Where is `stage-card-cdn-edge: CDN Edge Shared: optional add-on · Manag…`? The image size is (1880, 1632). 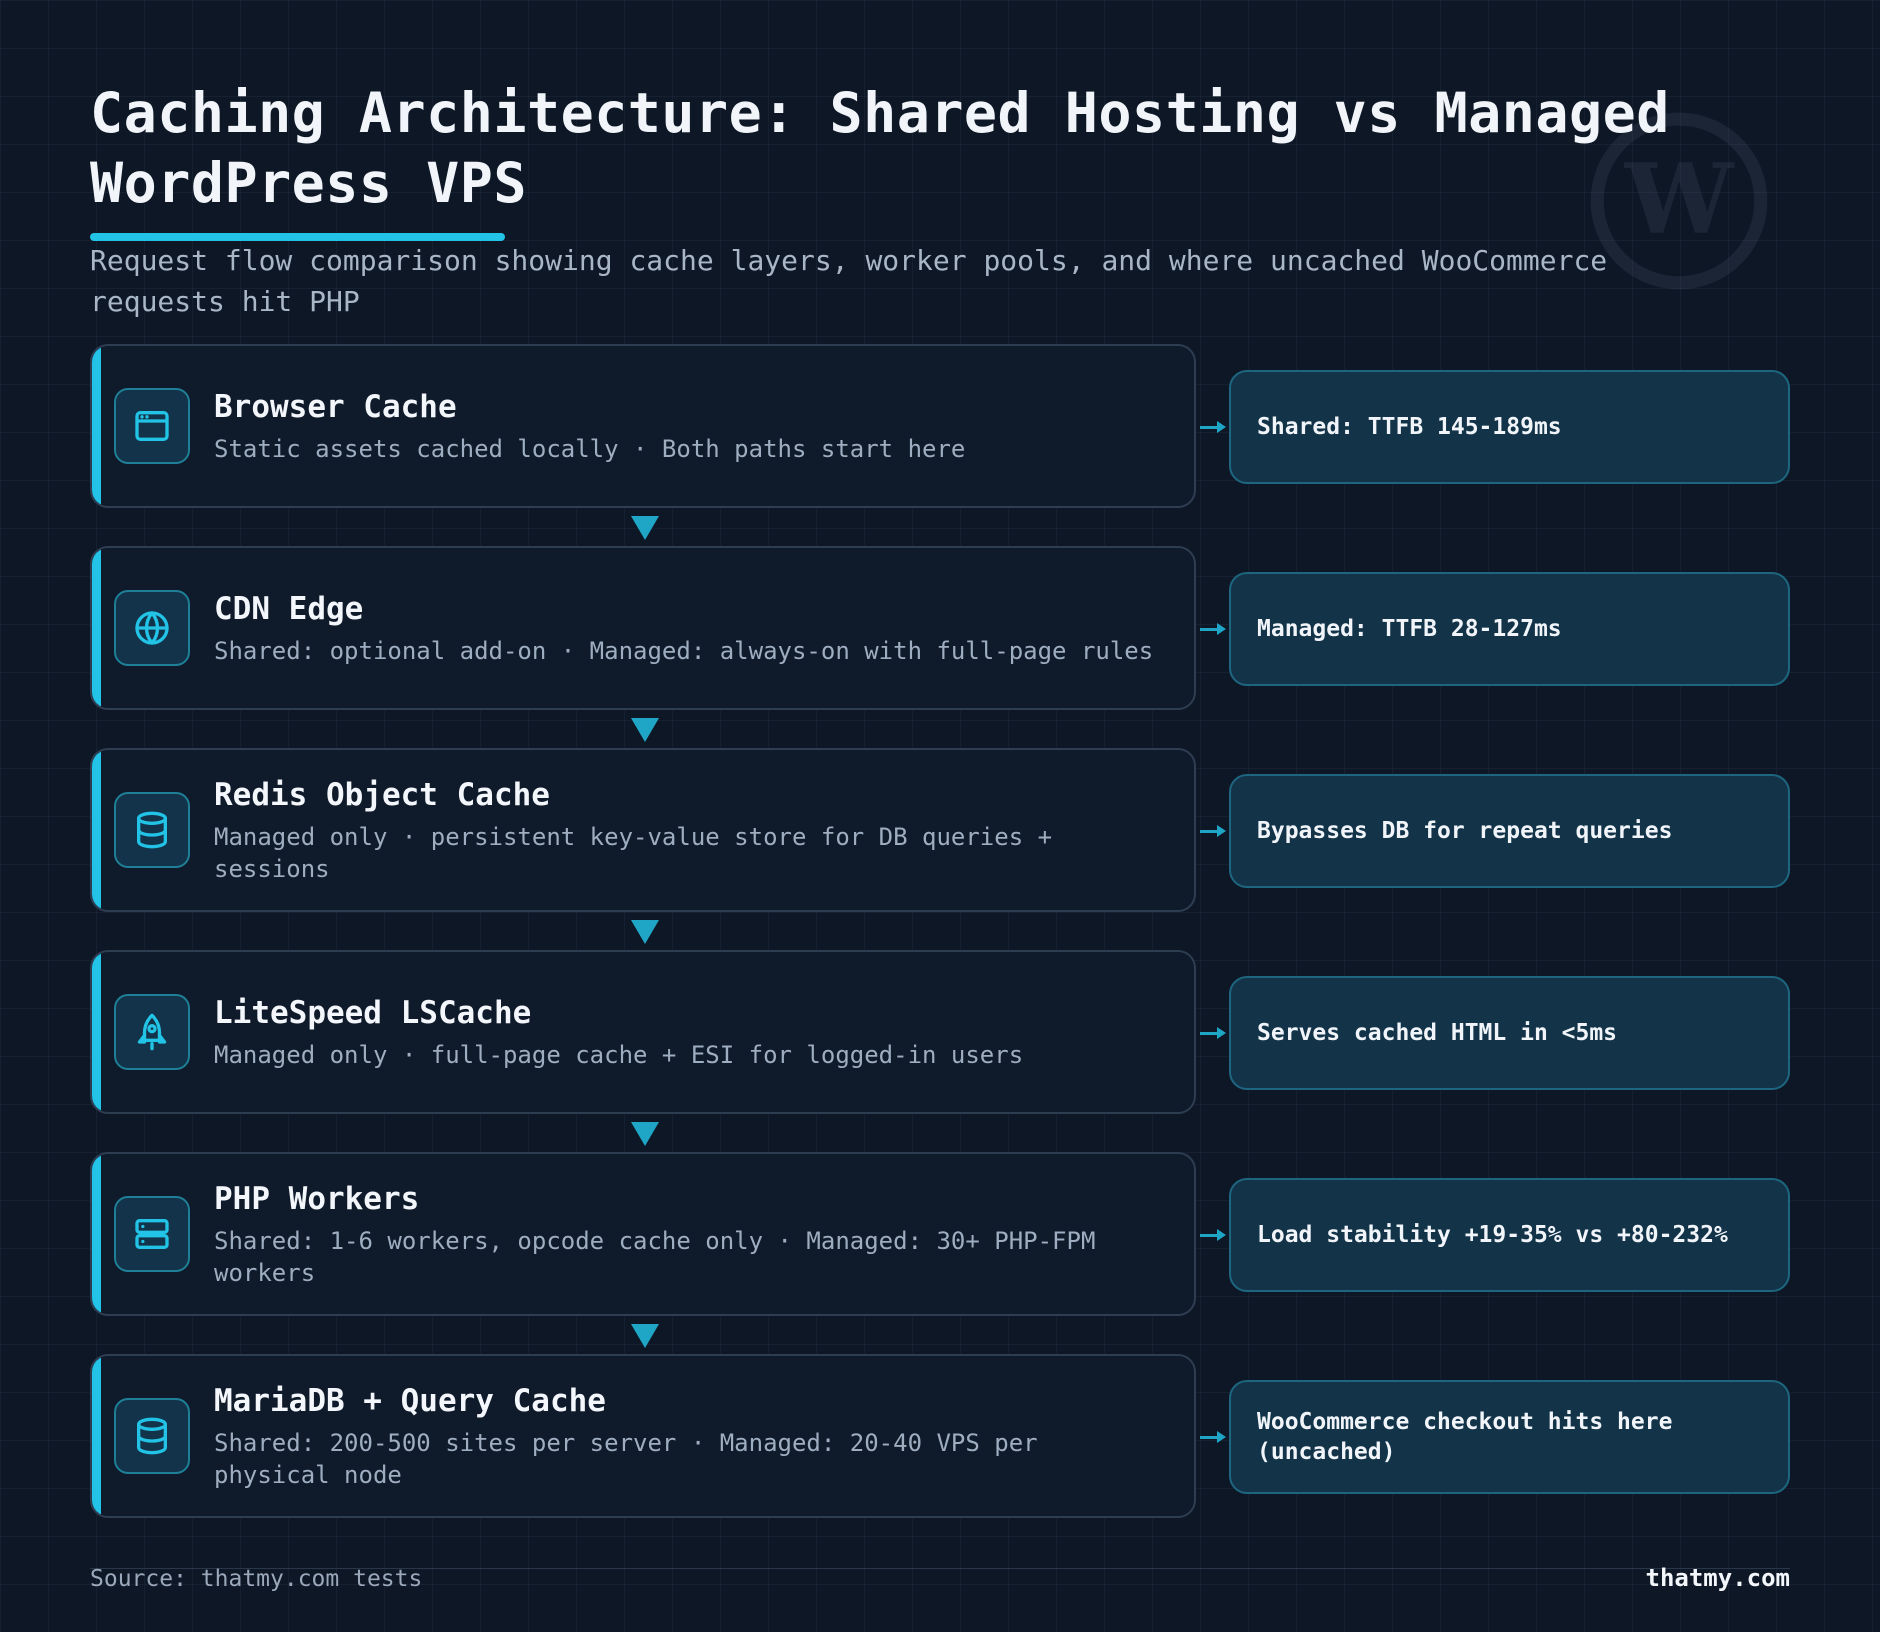 stage-card-cdn-edge: CDN Edge Shared: optional add-on · Manag… is located at coordinates (643, 628).